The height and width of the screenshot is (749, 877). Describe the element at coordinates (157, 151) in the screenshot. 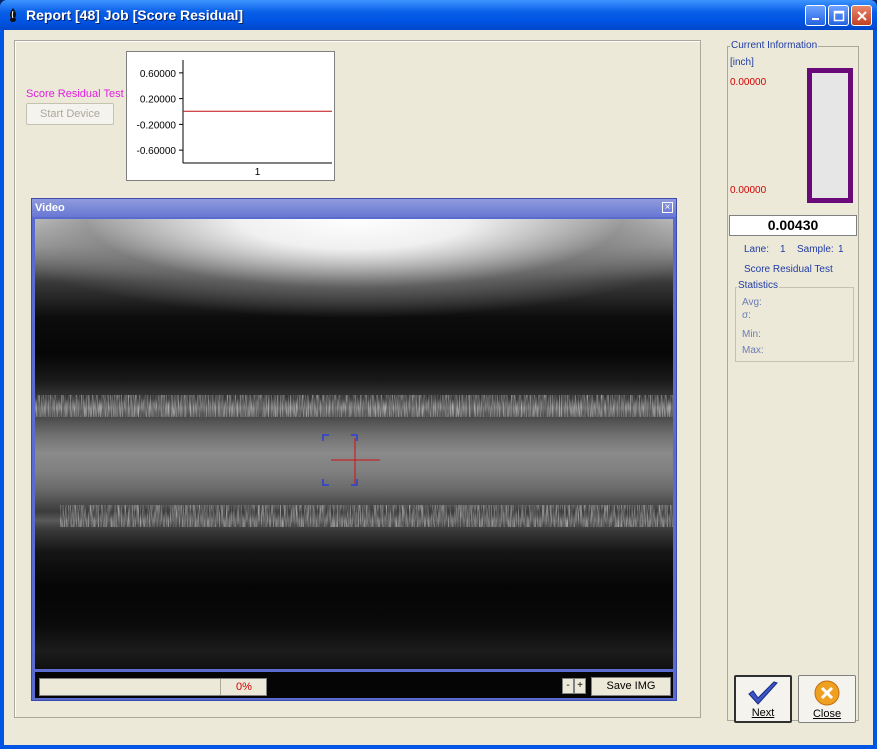

I see `y-tick-label: -0.60000` at that location.